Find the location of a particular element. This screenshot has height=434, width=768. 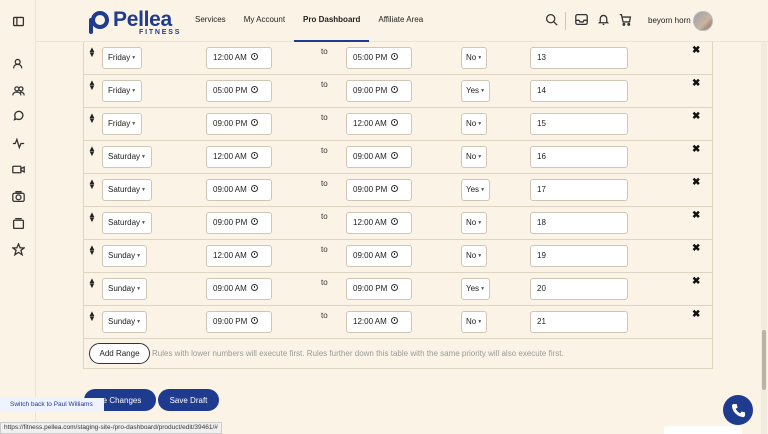

priority-input: 18 is located at coordinates (579, 223).